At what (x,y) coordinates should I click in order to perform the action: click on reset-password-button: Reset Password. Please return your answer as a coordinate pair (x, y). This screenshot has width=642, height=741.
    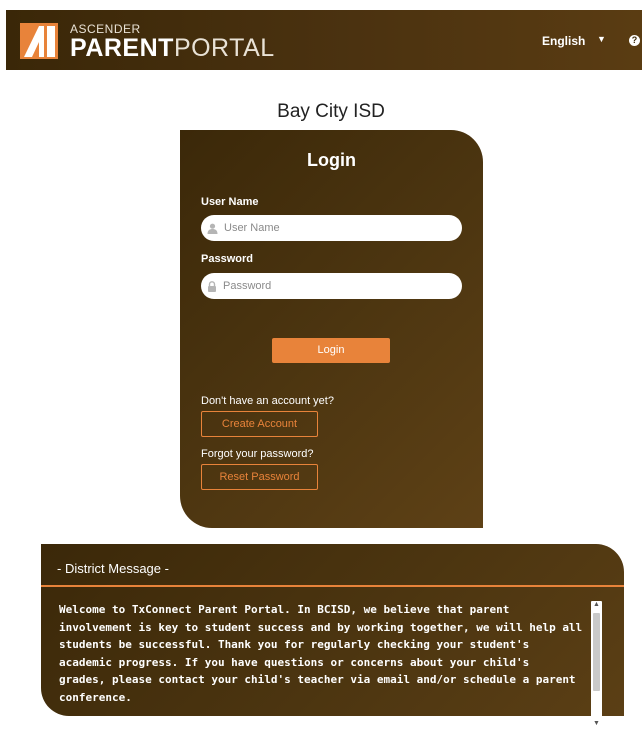
    Looking at the image, I should click on (259, 477).